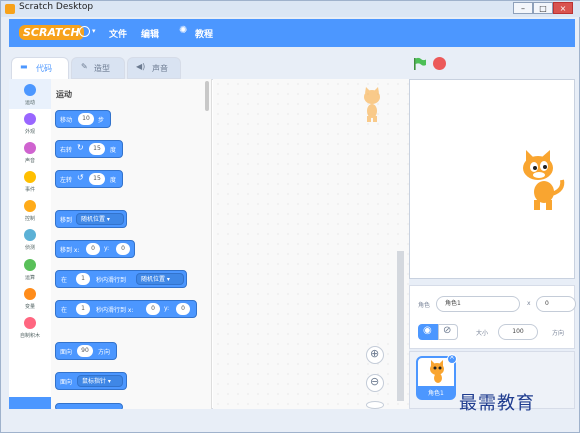  Describe the element at coordinates (492, 317) in the screenshot. I see `sprite-info-panel: 角色 角色1 x 0 ◉ ⊘ 大小 100 方向` at that location.